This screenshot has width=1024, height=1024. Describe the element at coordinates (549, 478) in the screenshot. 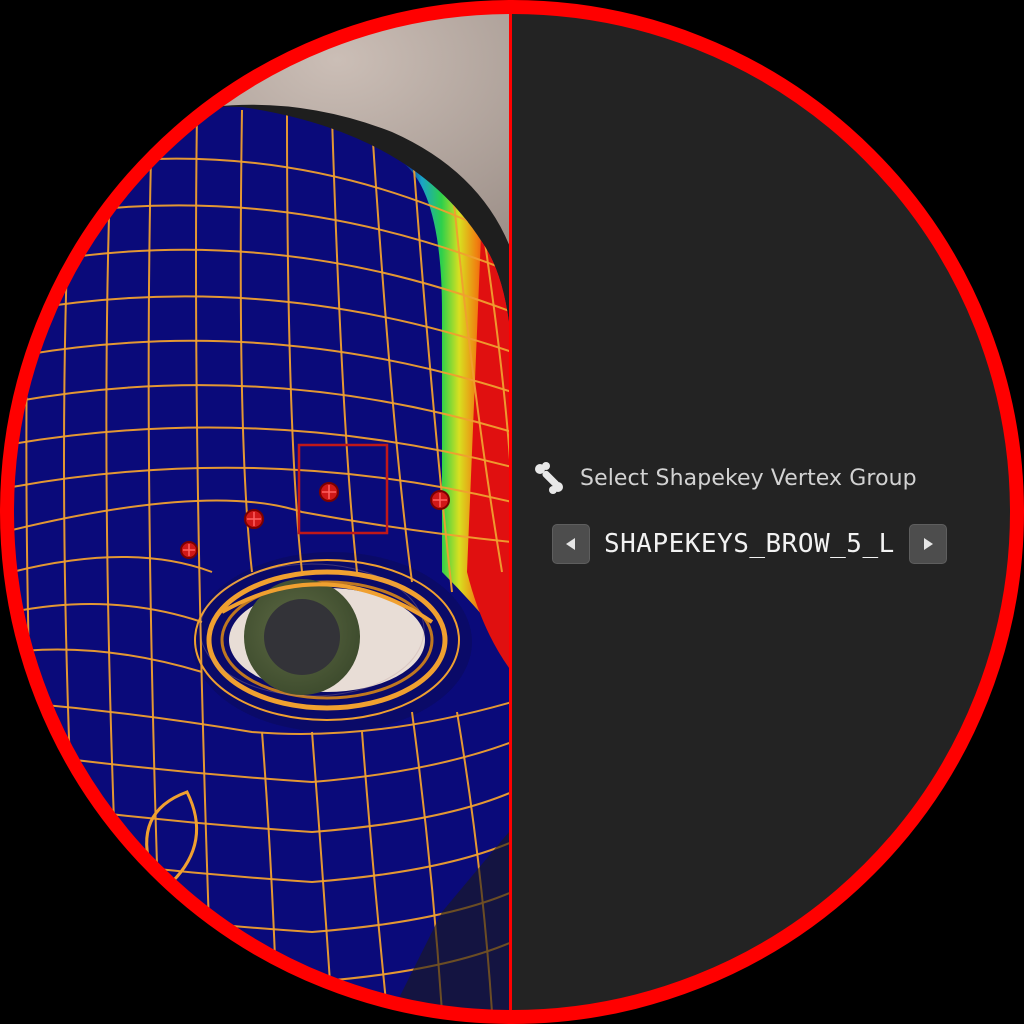

I see `bone-icon` at that location.